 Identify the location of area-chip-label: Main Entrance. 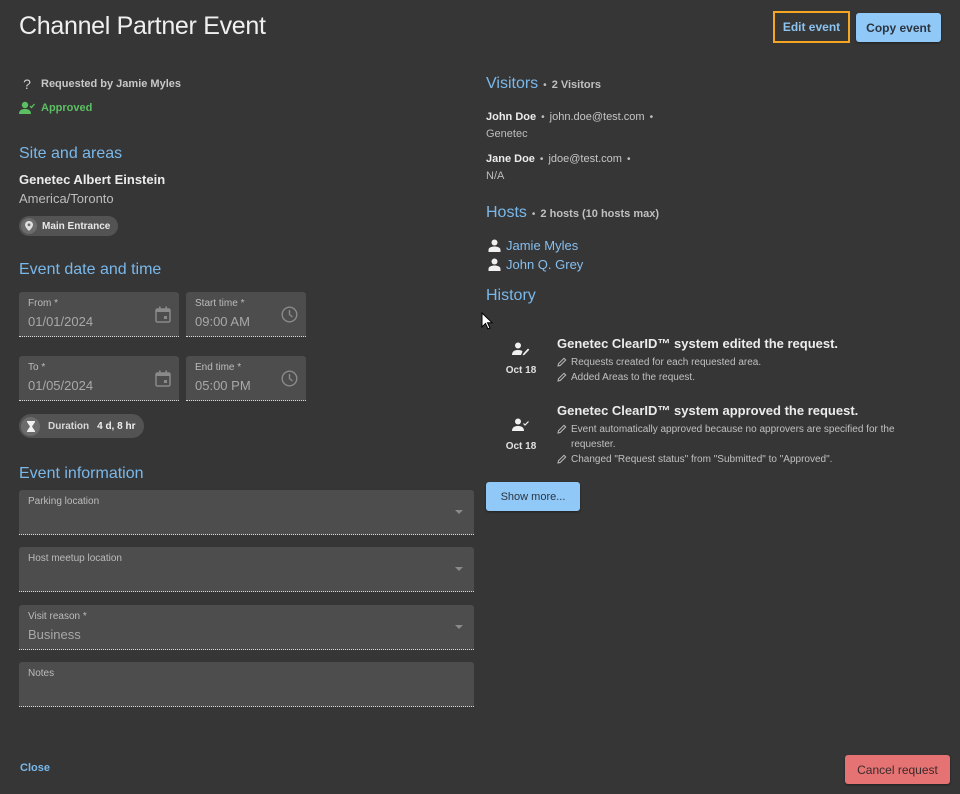
(76, 226).